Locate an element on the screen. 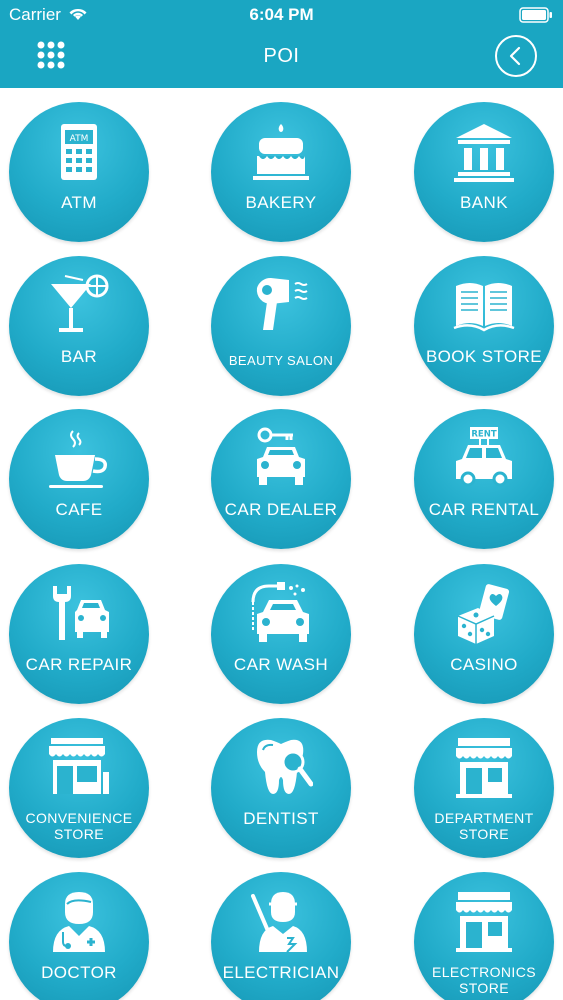  page-title: POI is located at coordinates (281, 56).